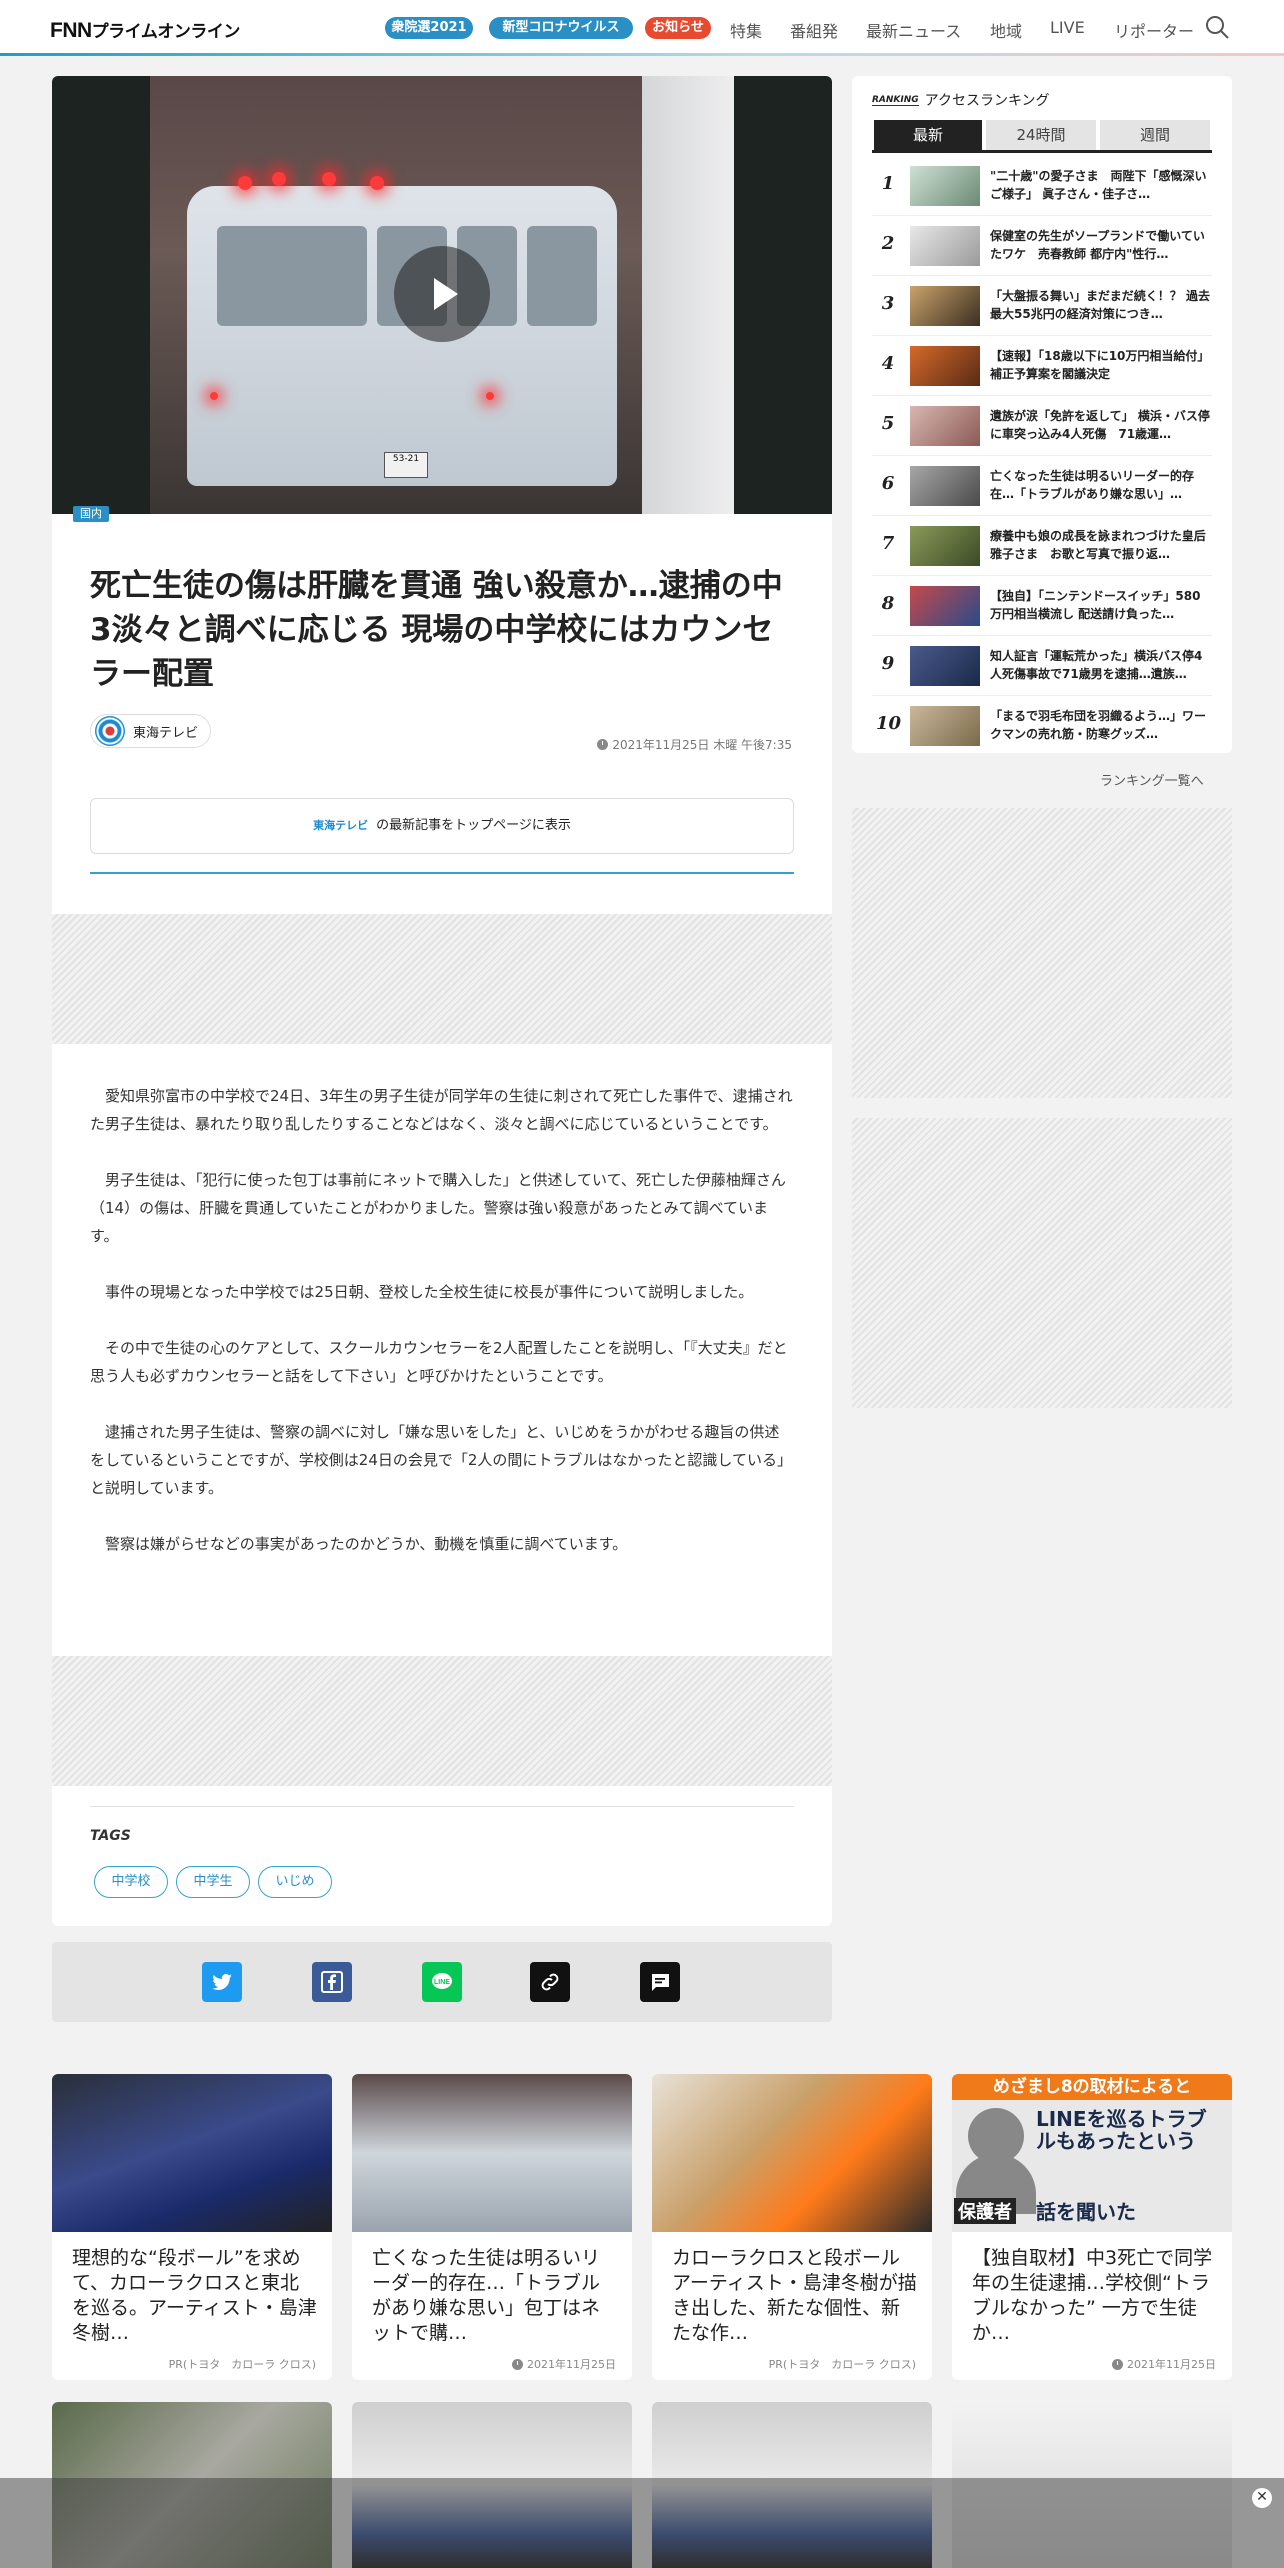 The height and width of the screenshot is (2568, 1284). What do you see at coordinates (694, 744) in the screenshot?
I see `publish-date: 2021年11月25日 木曜 午後7:35` at bounding box center [694, 744].